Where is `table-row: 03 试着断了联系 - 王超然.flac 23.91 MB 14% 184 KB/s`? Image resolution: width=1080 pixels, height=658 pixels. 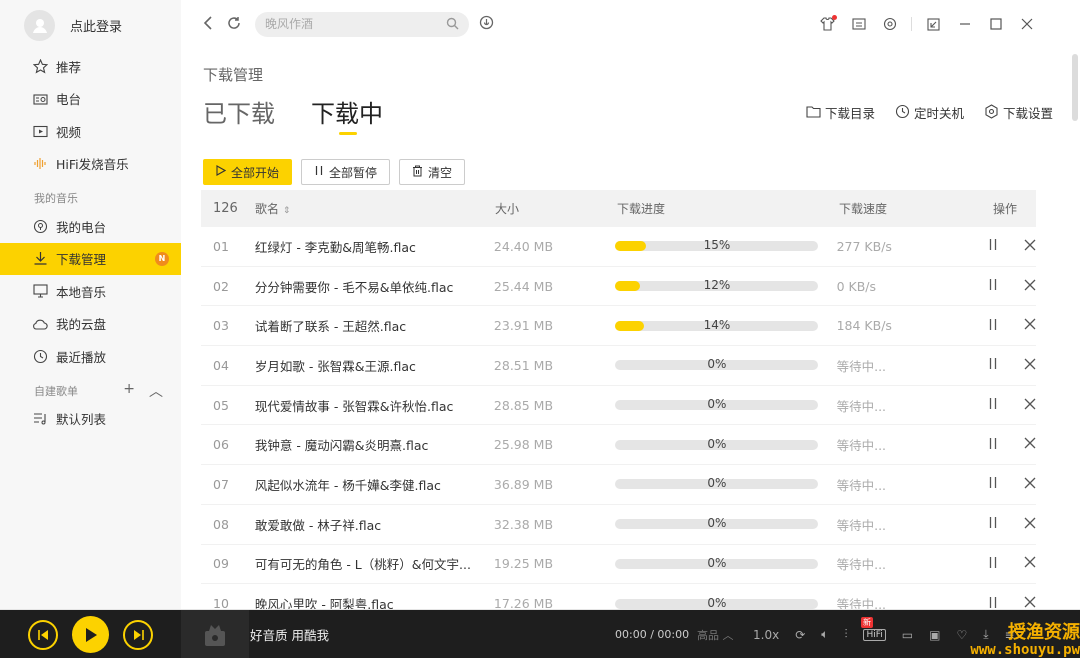 table-row: 03 试着断了联系 - 王超然.flac 23.91 MB 14% 184 KB/s is located at coordinates (618, 326).